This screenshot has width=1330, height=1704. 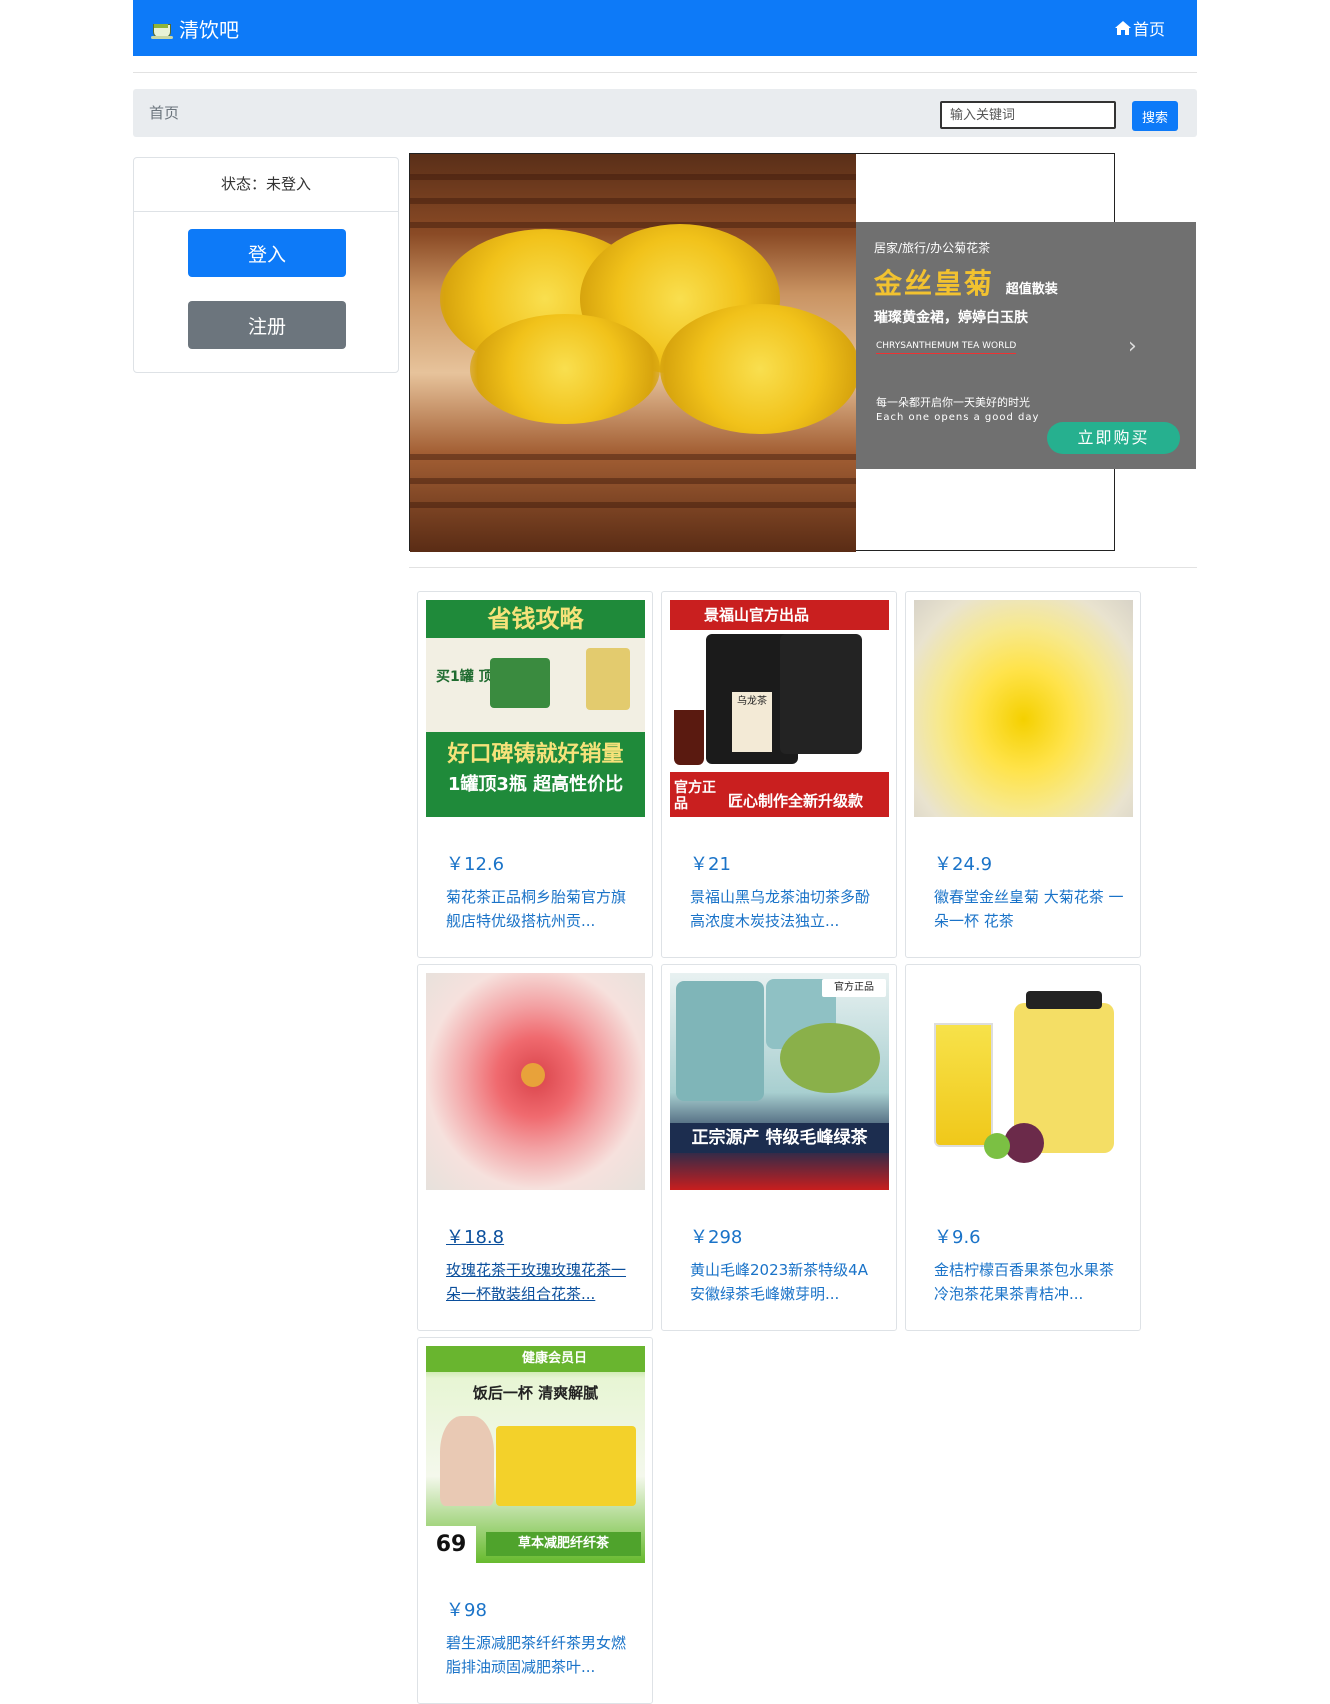 I want to click on buy-now-button: 立即购买, so click(x=1113, y=438).